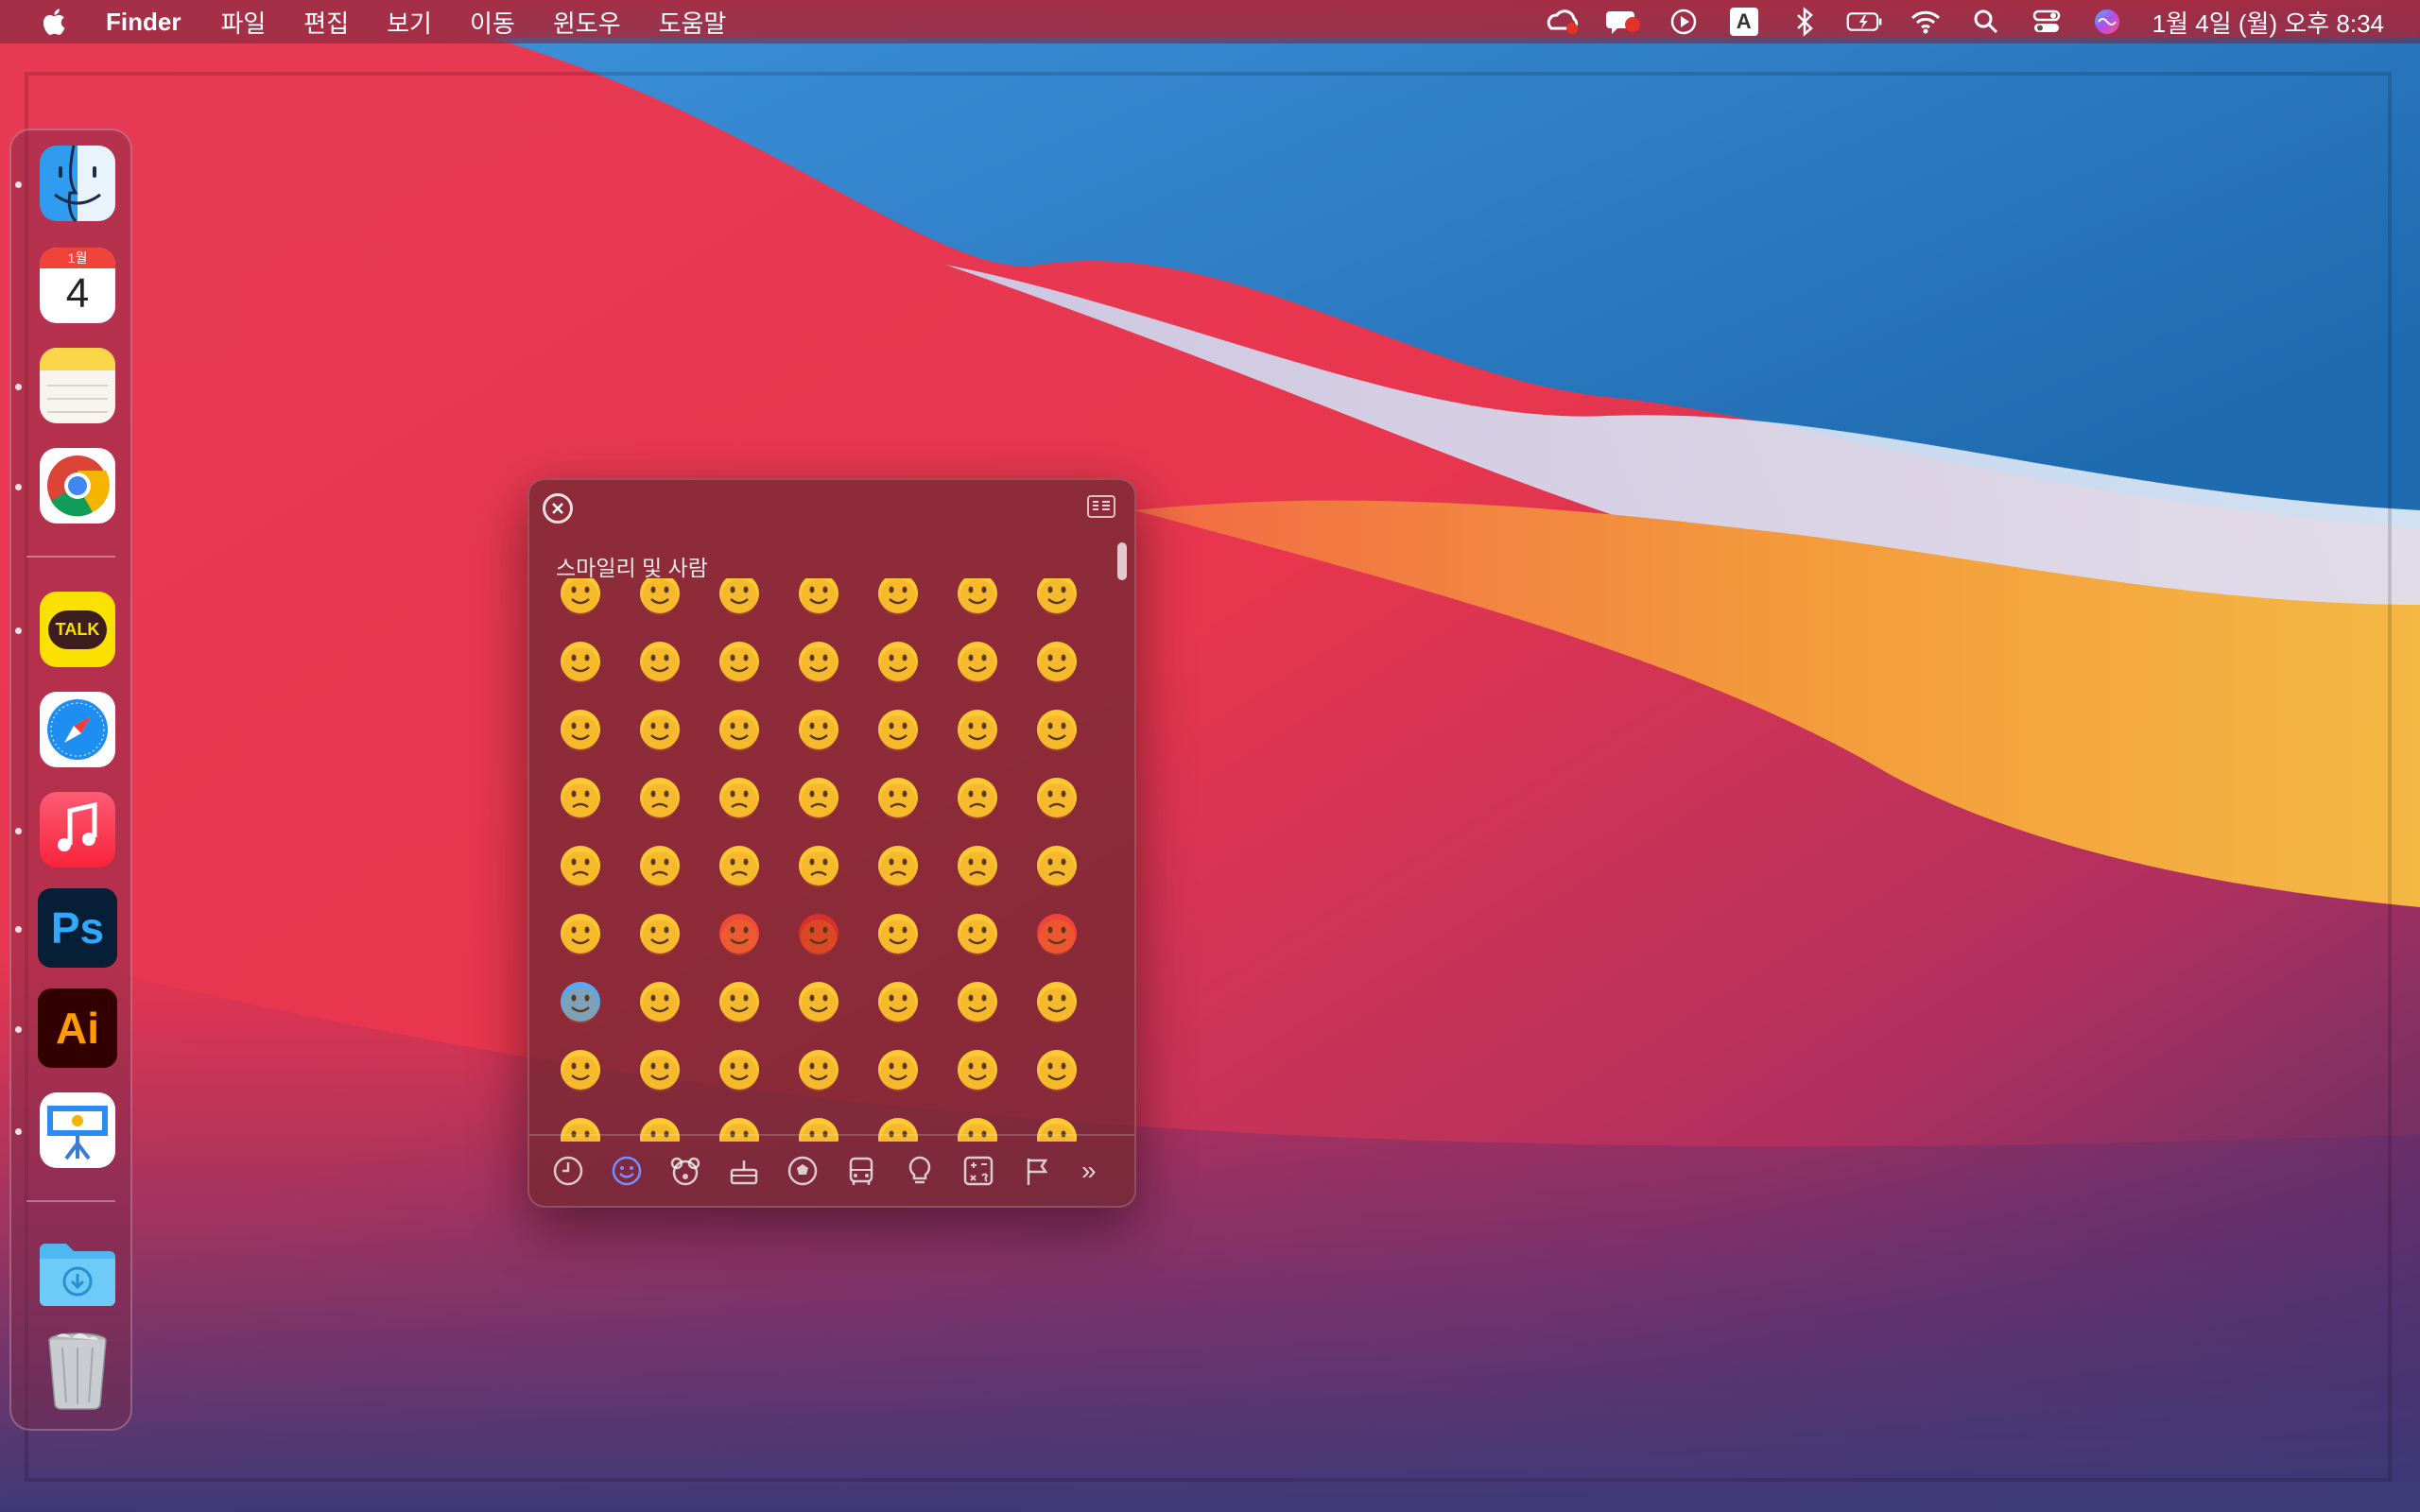 The width and height of the screenshot is (2420, 1512). I want to click on bus-icon, so click(861, 1171).